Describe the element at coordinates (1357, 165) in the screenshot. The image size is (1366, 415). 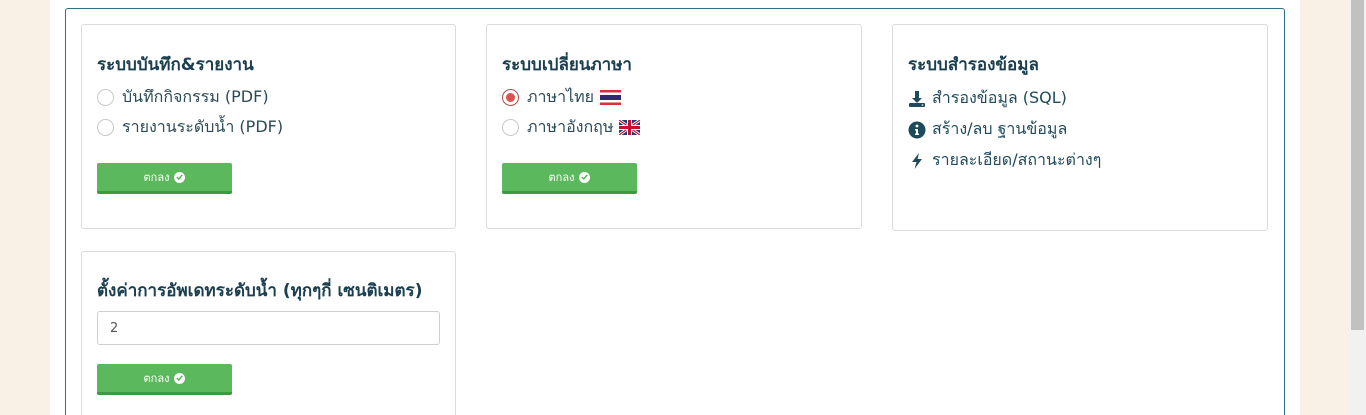
I see `scrollbar-thumb` at that location.